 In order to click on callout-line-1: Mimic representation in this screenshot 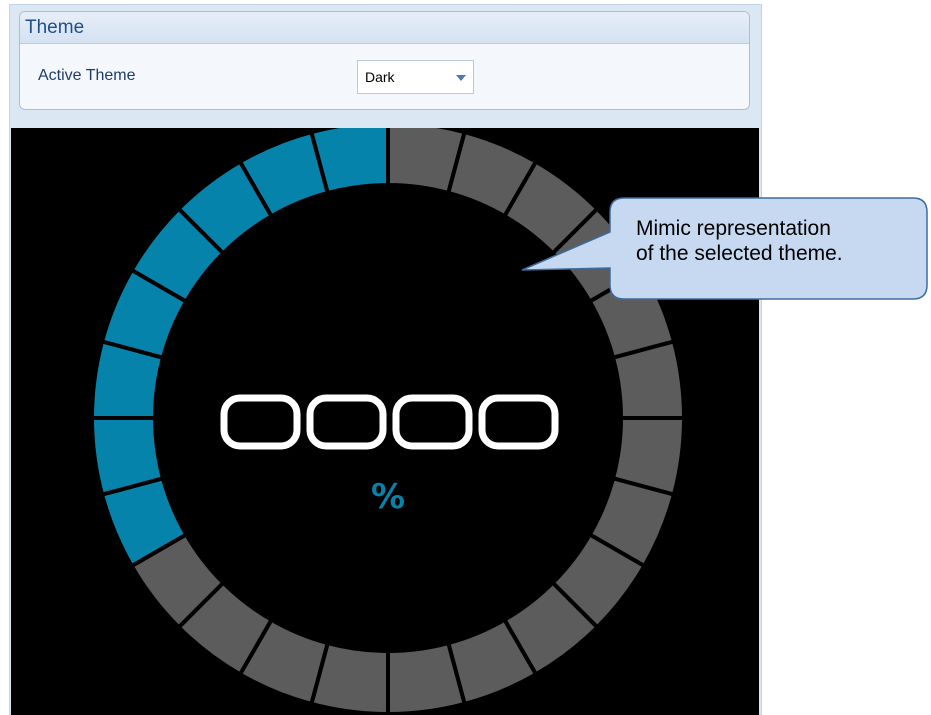, I will do `click(733, 228)`.